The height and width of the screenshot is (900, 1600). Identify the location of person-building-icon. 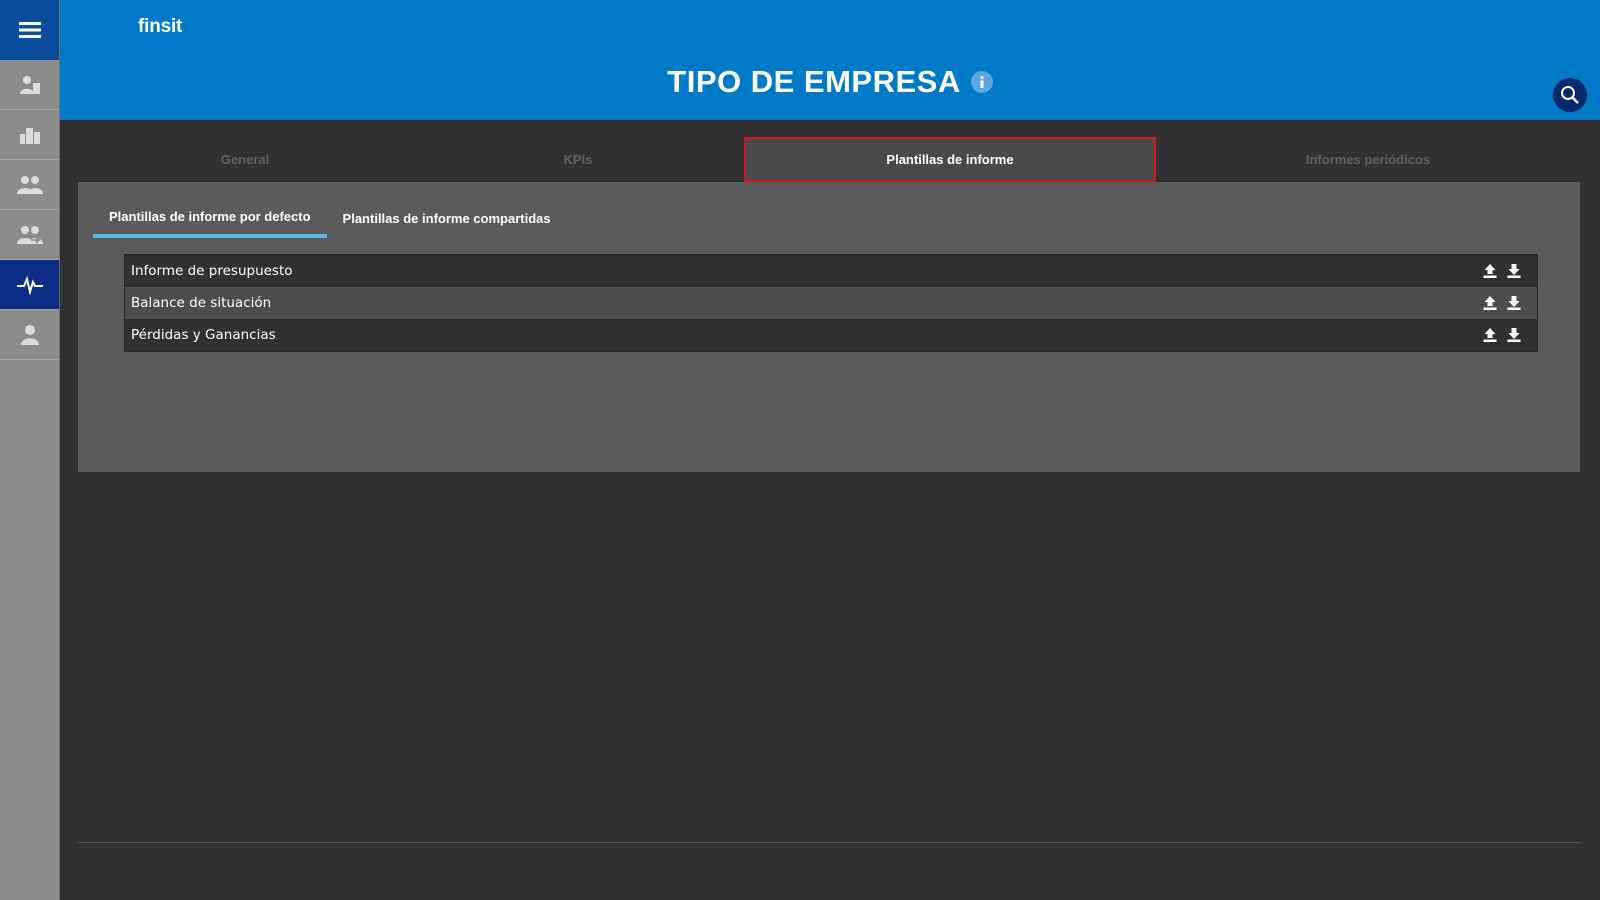
(29, 84).